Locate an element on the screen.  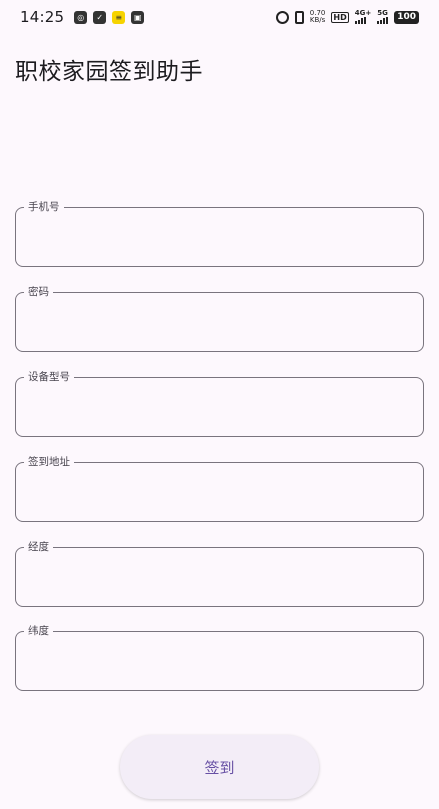
password-field-label: 密码 is located at coordinates (38, 292).